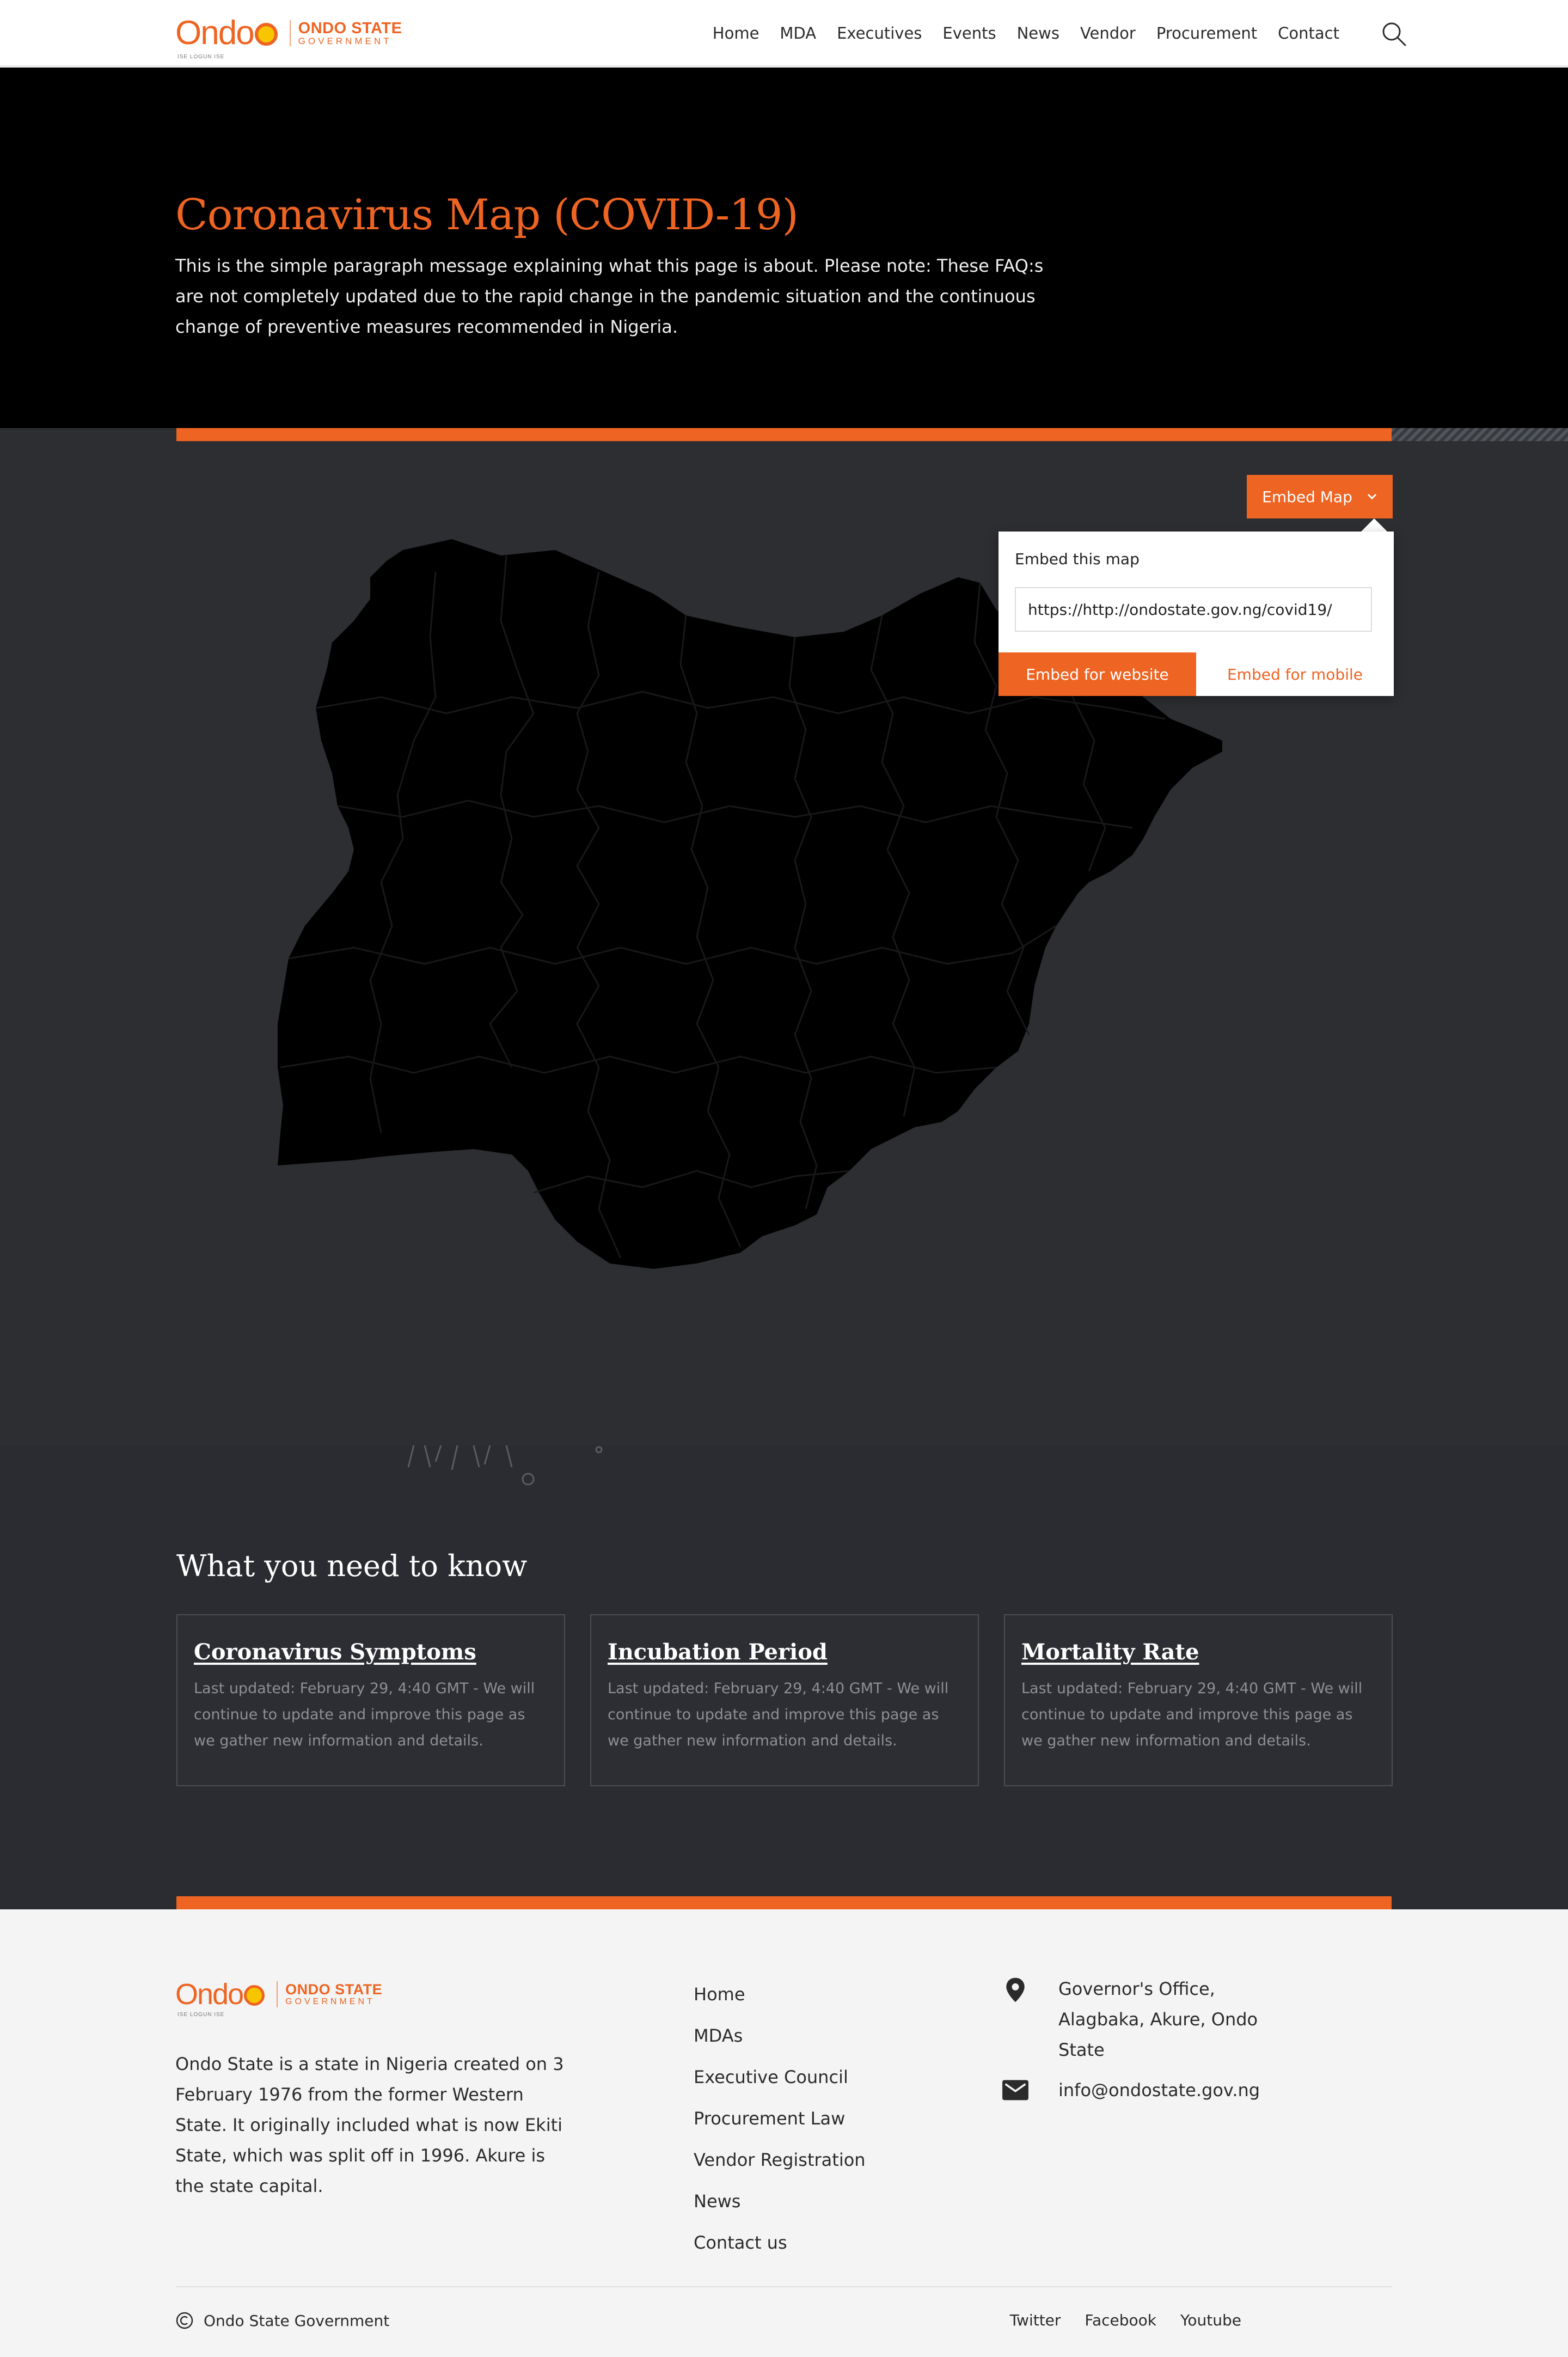 This screenshot has width=1568, height=2357. I want to click on embed-map-label: Embed Map, so click(1307, 496).